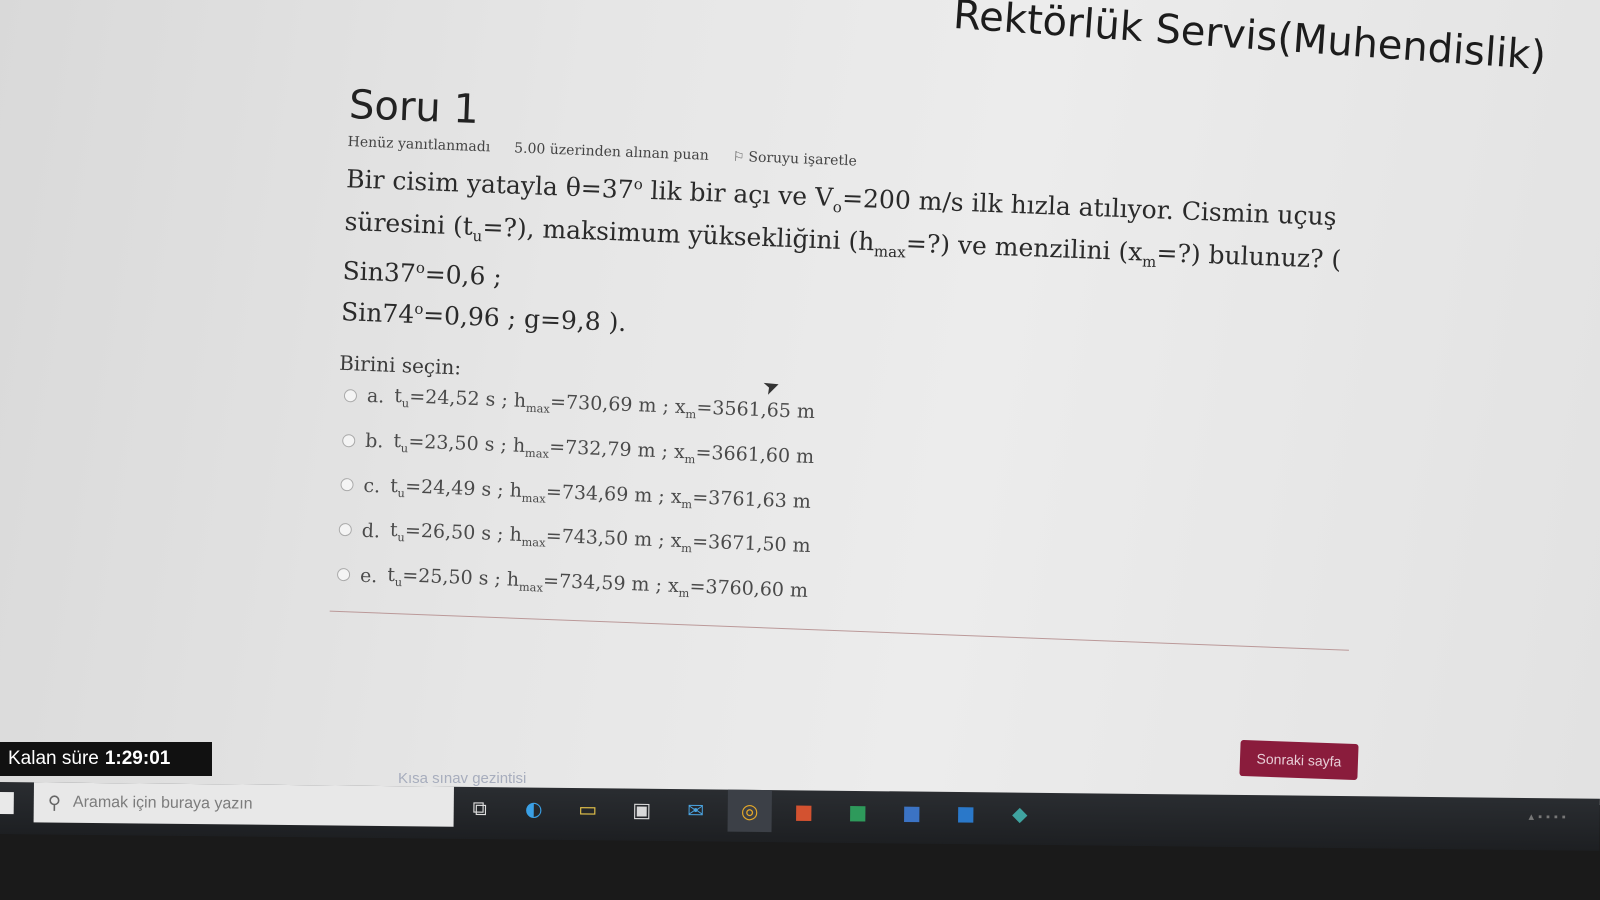 Image resolution: width=1600 pixels, height=900 pixels. I want to click on time-remaining: Kalan süre 1:29:01, so click(106, 759).